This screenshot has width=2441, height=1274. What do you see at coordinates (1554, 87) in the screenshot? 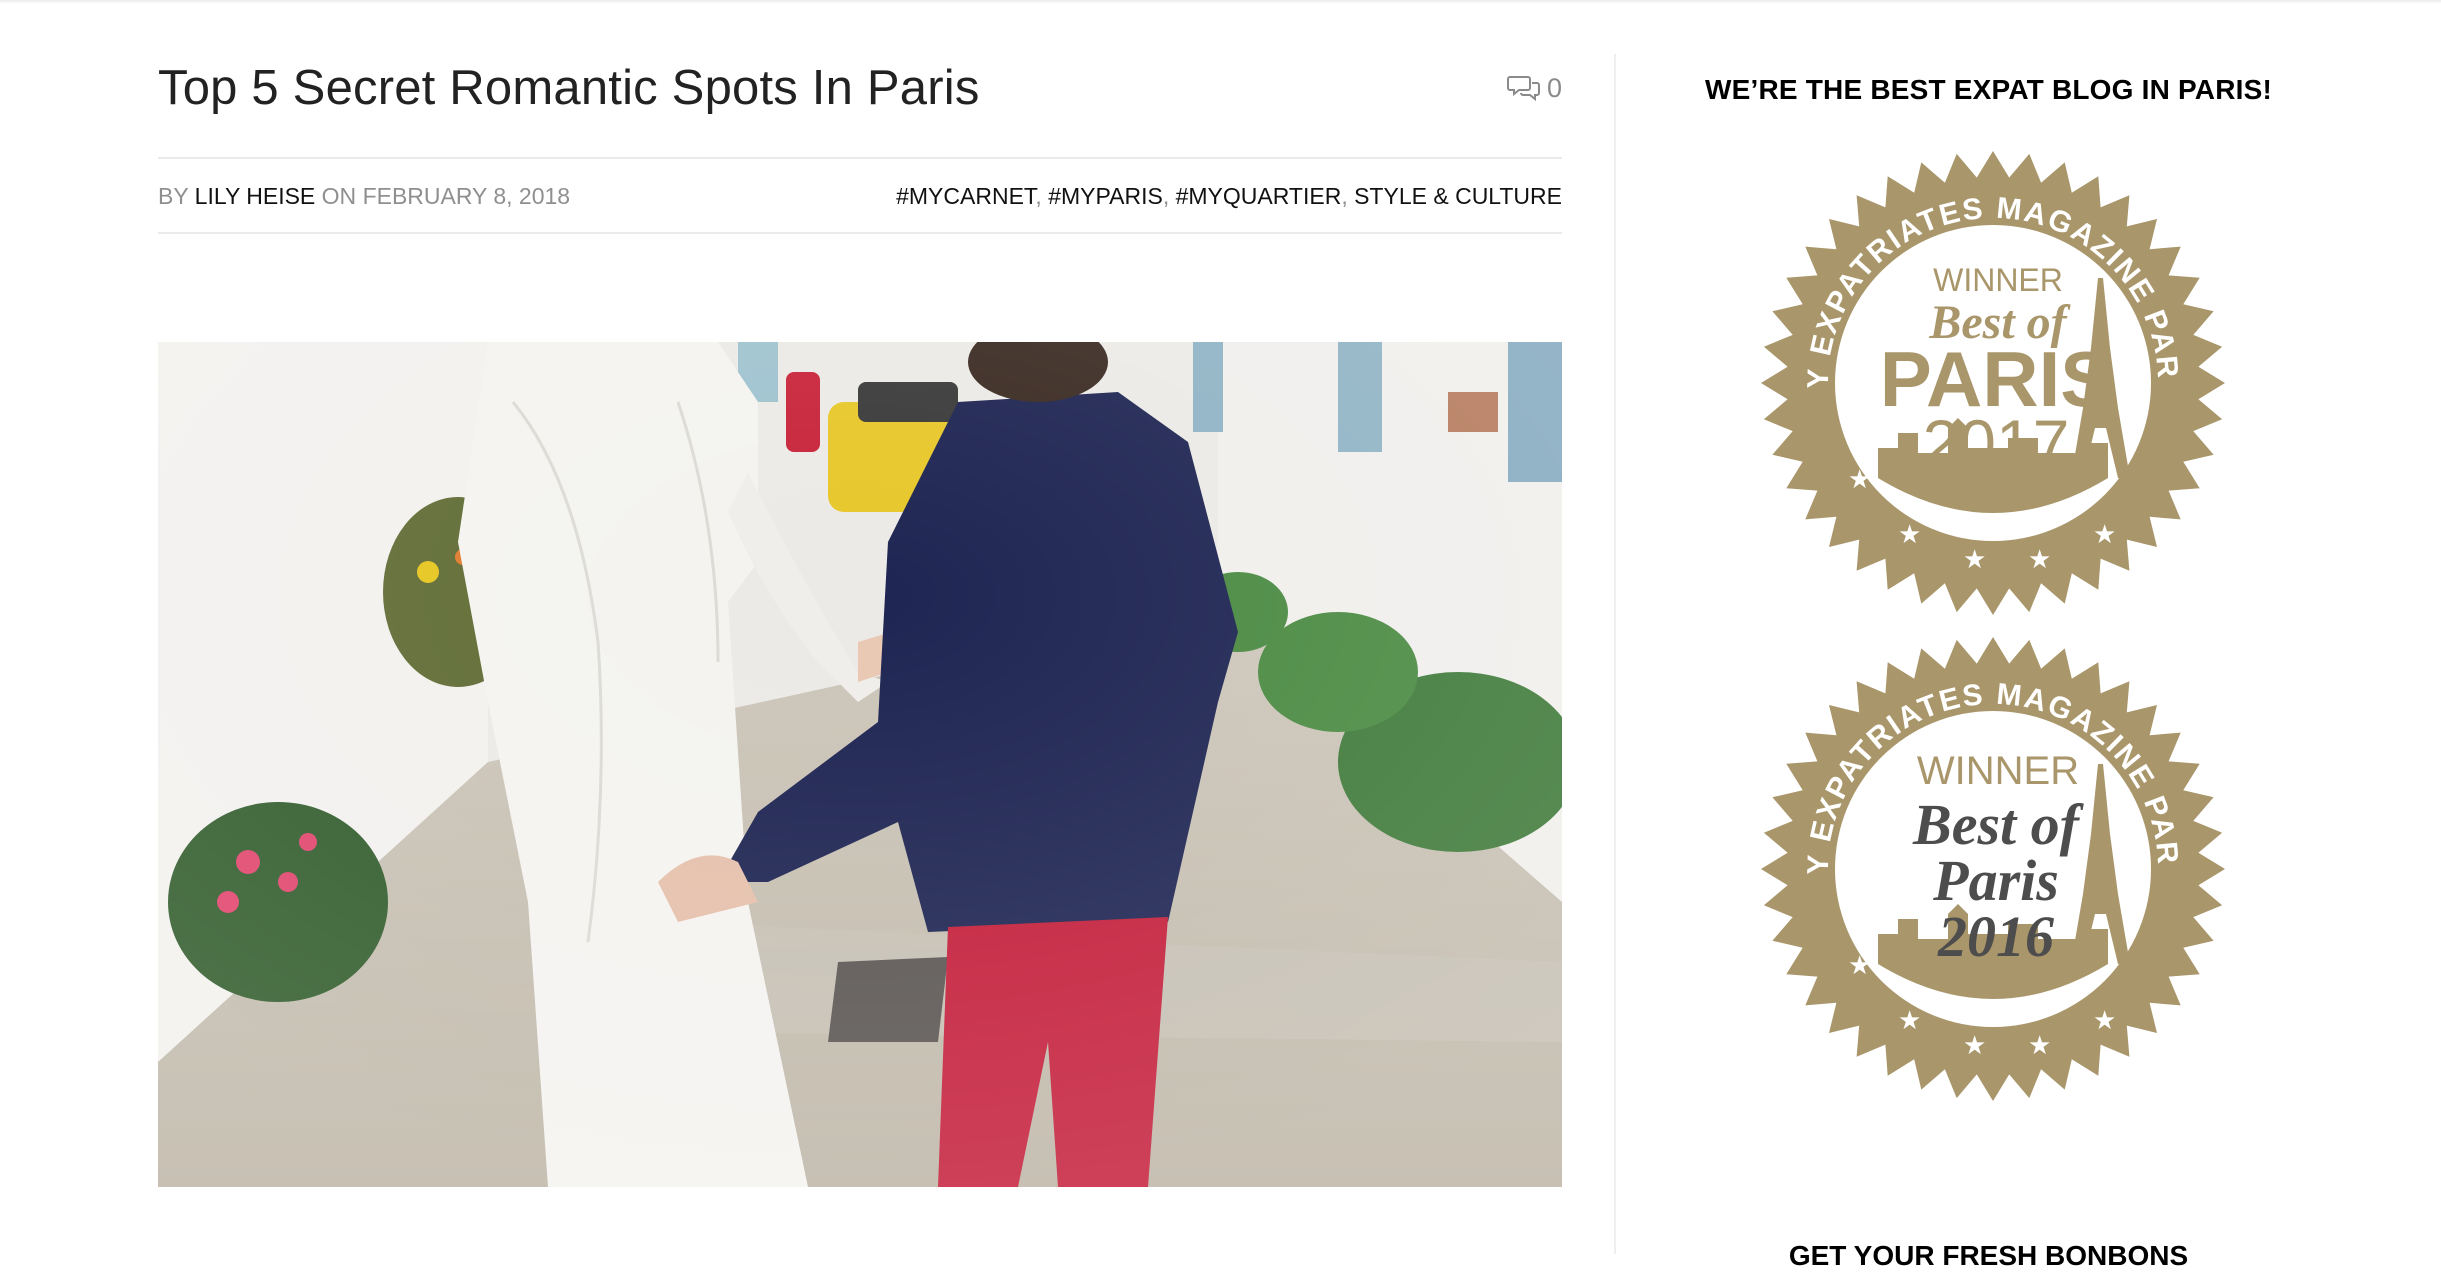
I see `comment-count: 0` at bounding box center [1554, 87].